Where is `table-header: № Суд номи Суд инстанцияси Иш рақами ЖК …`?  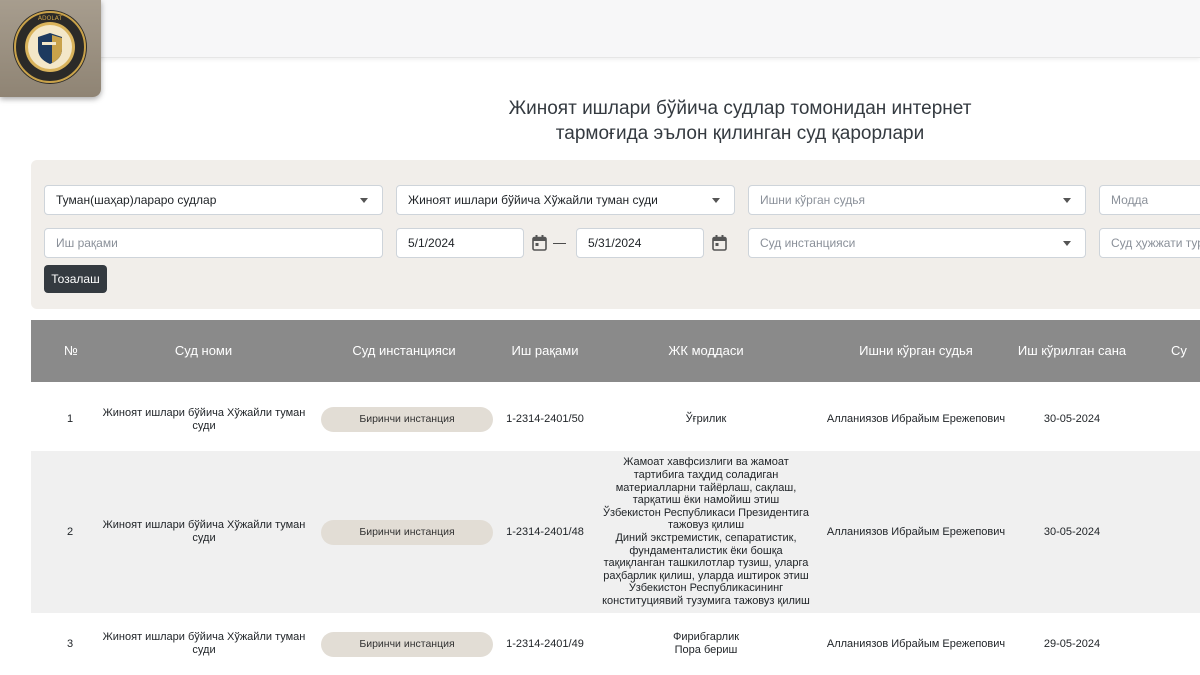
table-header: № Суд номи Суд инстанцияси Иш рақами ЖК … is located at coordinates (615, 351).